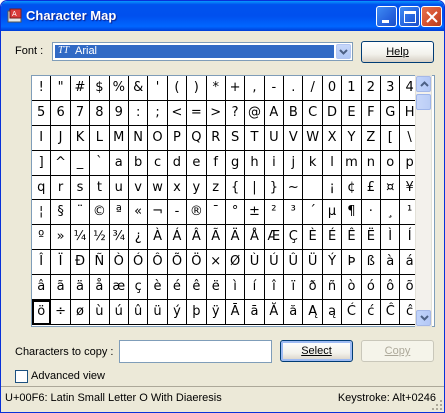 This screenshot has width=445, height=413. Describe the element at coordinates (294, 188) in the screenshot. I see `character-cell: ~` at that location.